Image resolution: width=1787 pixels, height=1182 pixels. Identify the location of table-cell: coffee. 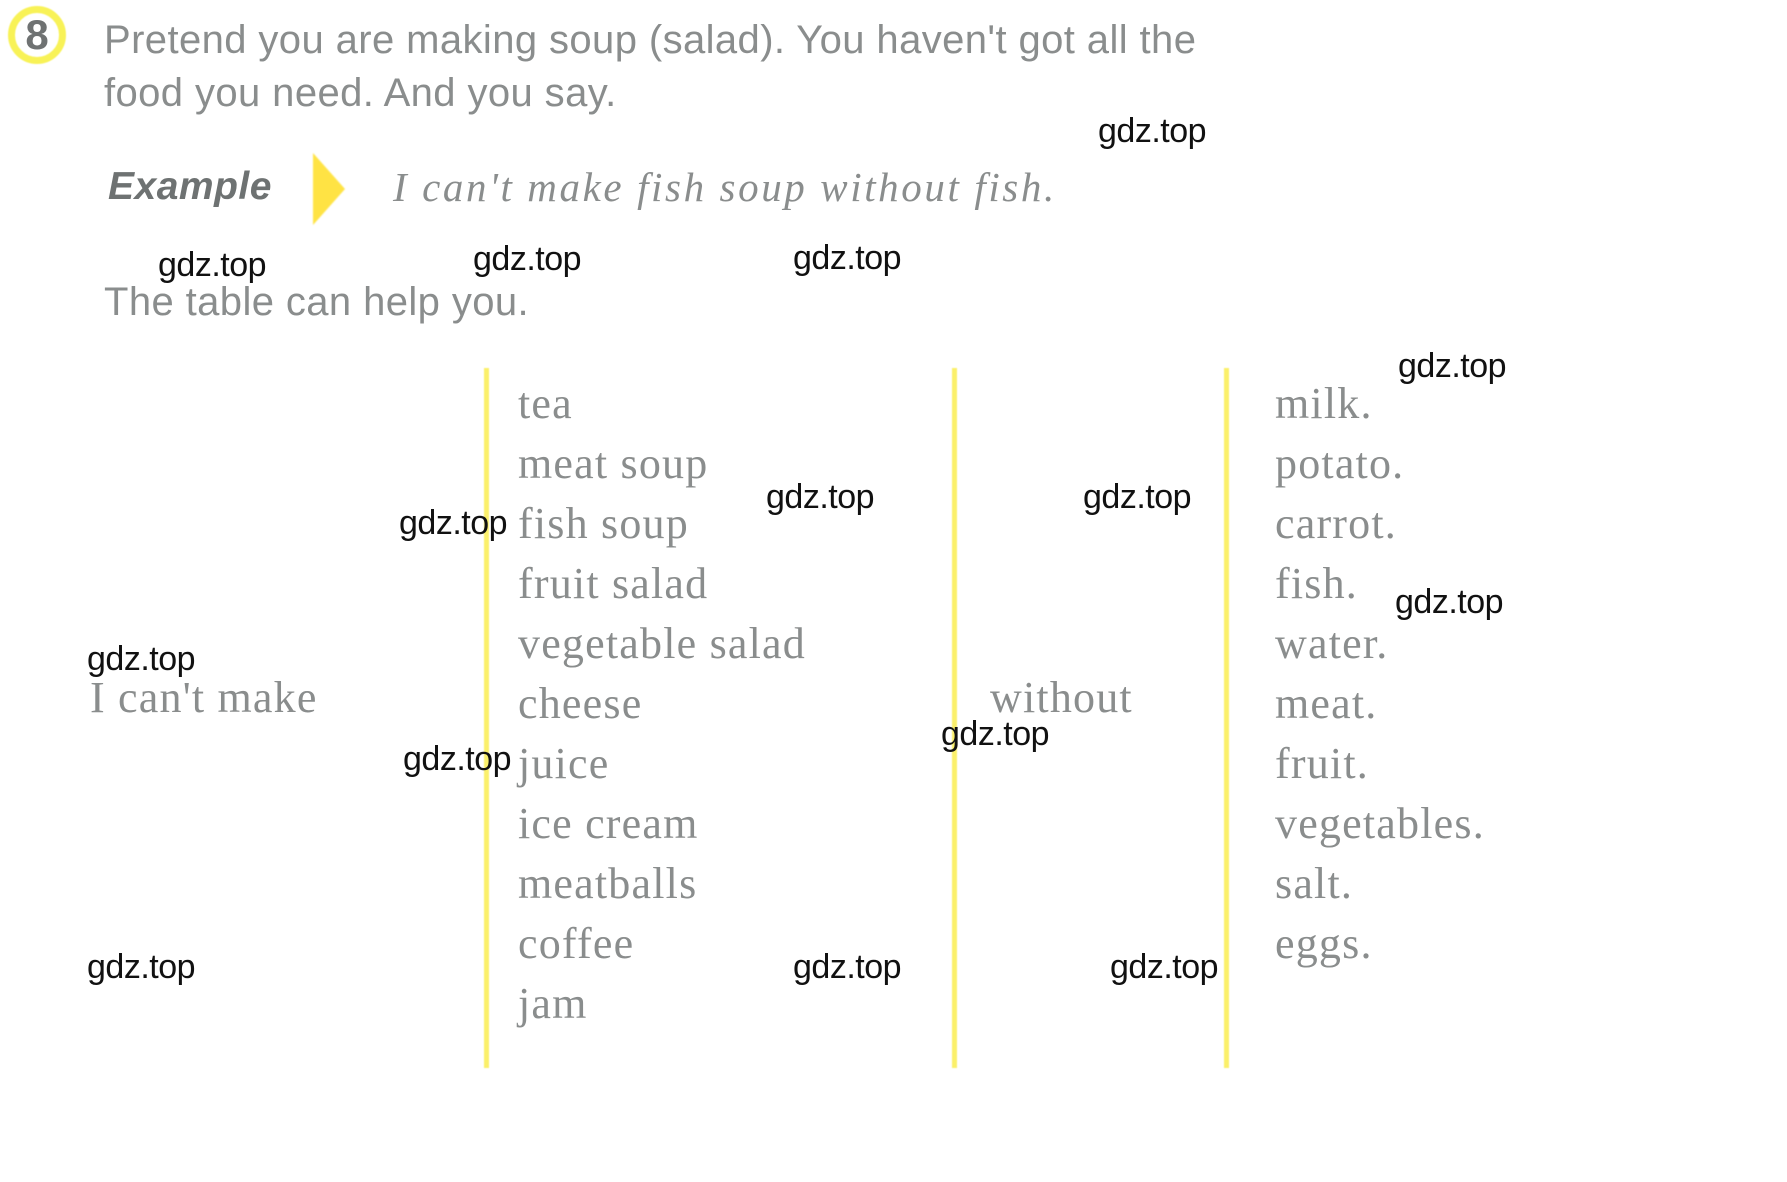
(576, 943).